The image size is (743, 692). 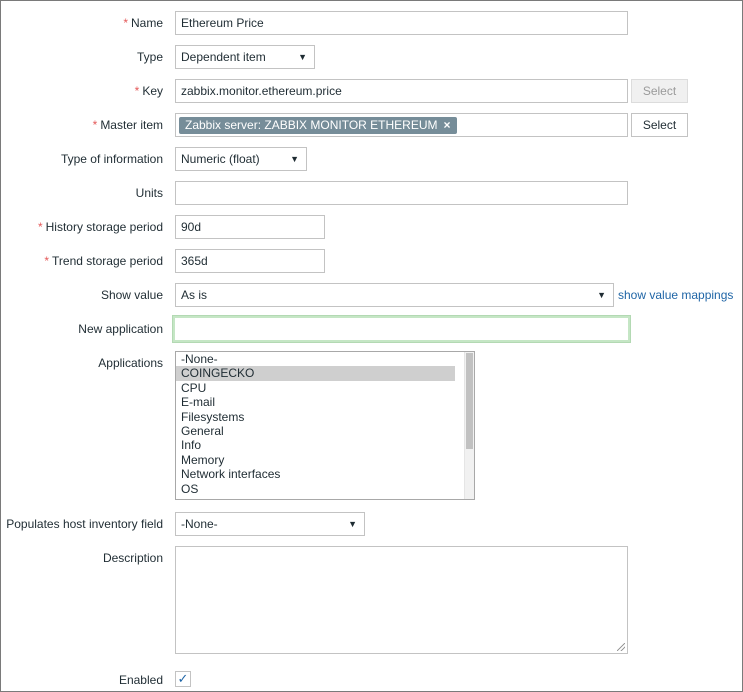 What do you see at coordinates (84, 524) in the screenshot?
I see `inventory-label: Populates host inventory field` at bounding box center [84, 524].